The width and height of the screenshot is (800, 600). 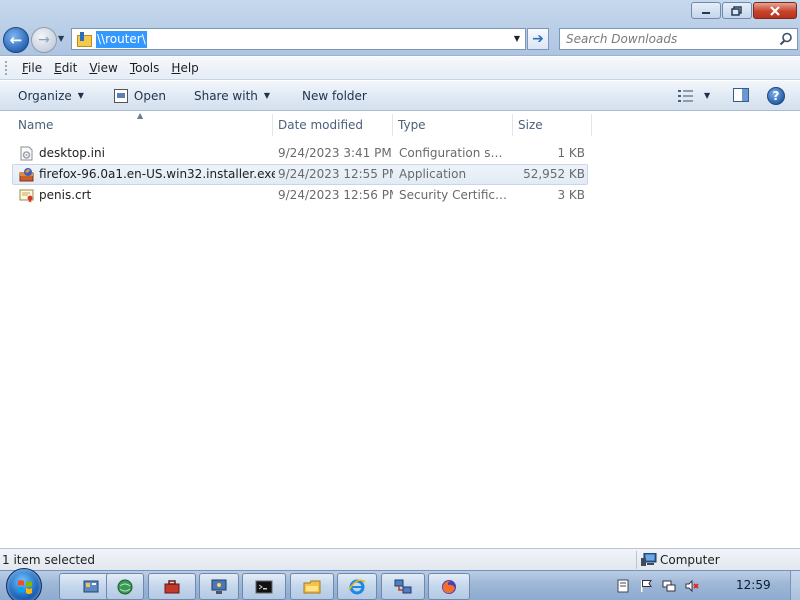 What do you see at coordinates (32, 68) in the screenshot?
I see `menu-file: File` at bounding box center [32, 68].